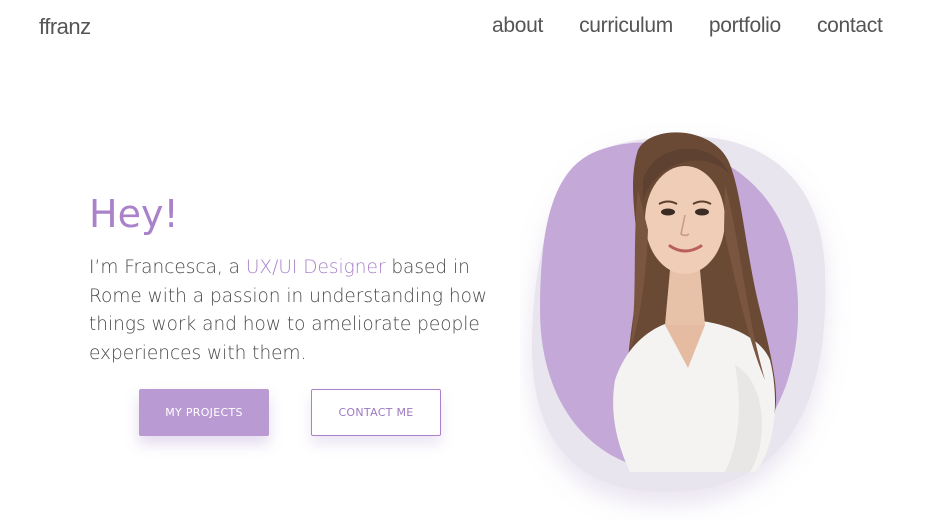 This screenshot has height=529, width=940. I want to click on logo-link: ffranz, so click(65, 27).